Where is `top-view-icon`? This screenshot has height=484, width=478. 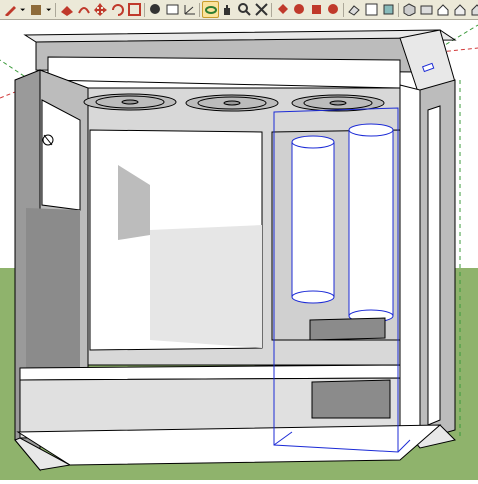
top-view-icon is located at coordinates (426, 10).